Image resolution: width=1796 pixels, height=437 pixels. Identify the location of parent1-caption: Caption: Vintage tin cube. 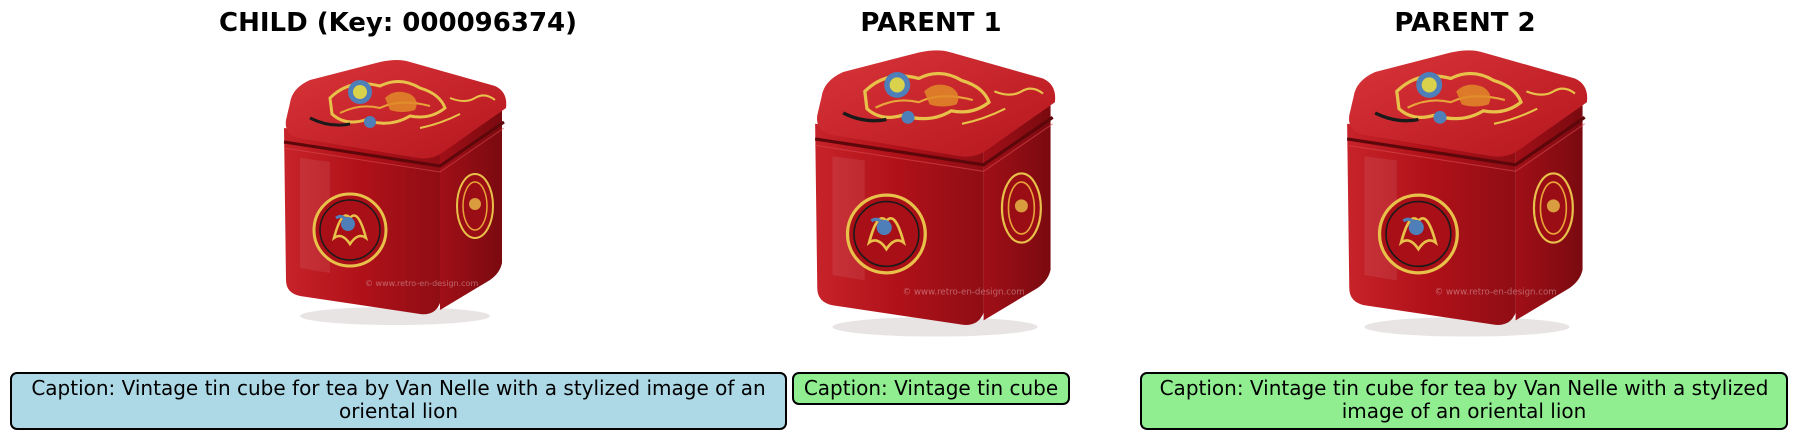
(931, 388).